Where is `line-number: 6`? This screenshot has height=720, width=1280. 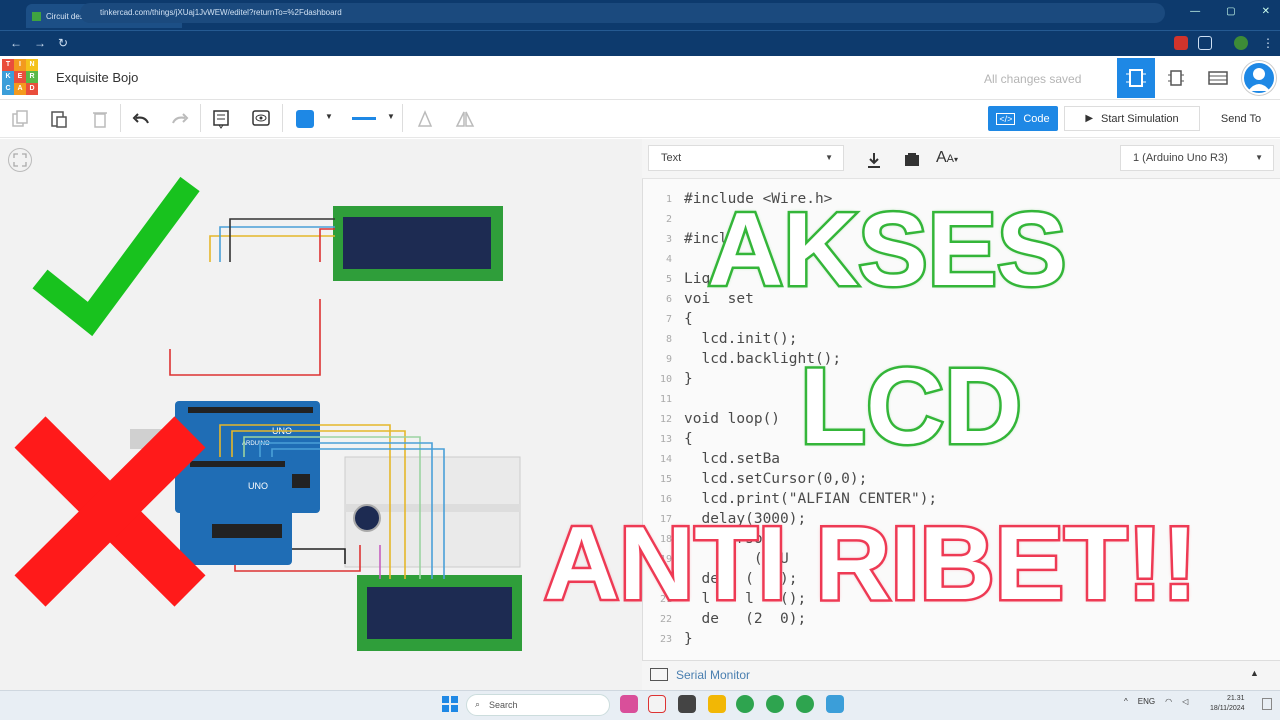 line-number: 6 is located at coordinates (668, 299).